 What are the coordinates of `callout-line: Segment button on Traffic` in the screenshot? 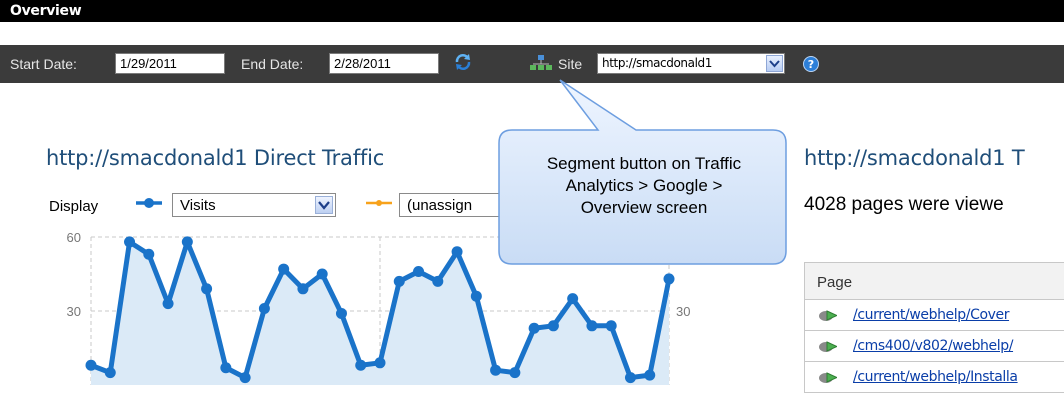 It's located at (644, 163).